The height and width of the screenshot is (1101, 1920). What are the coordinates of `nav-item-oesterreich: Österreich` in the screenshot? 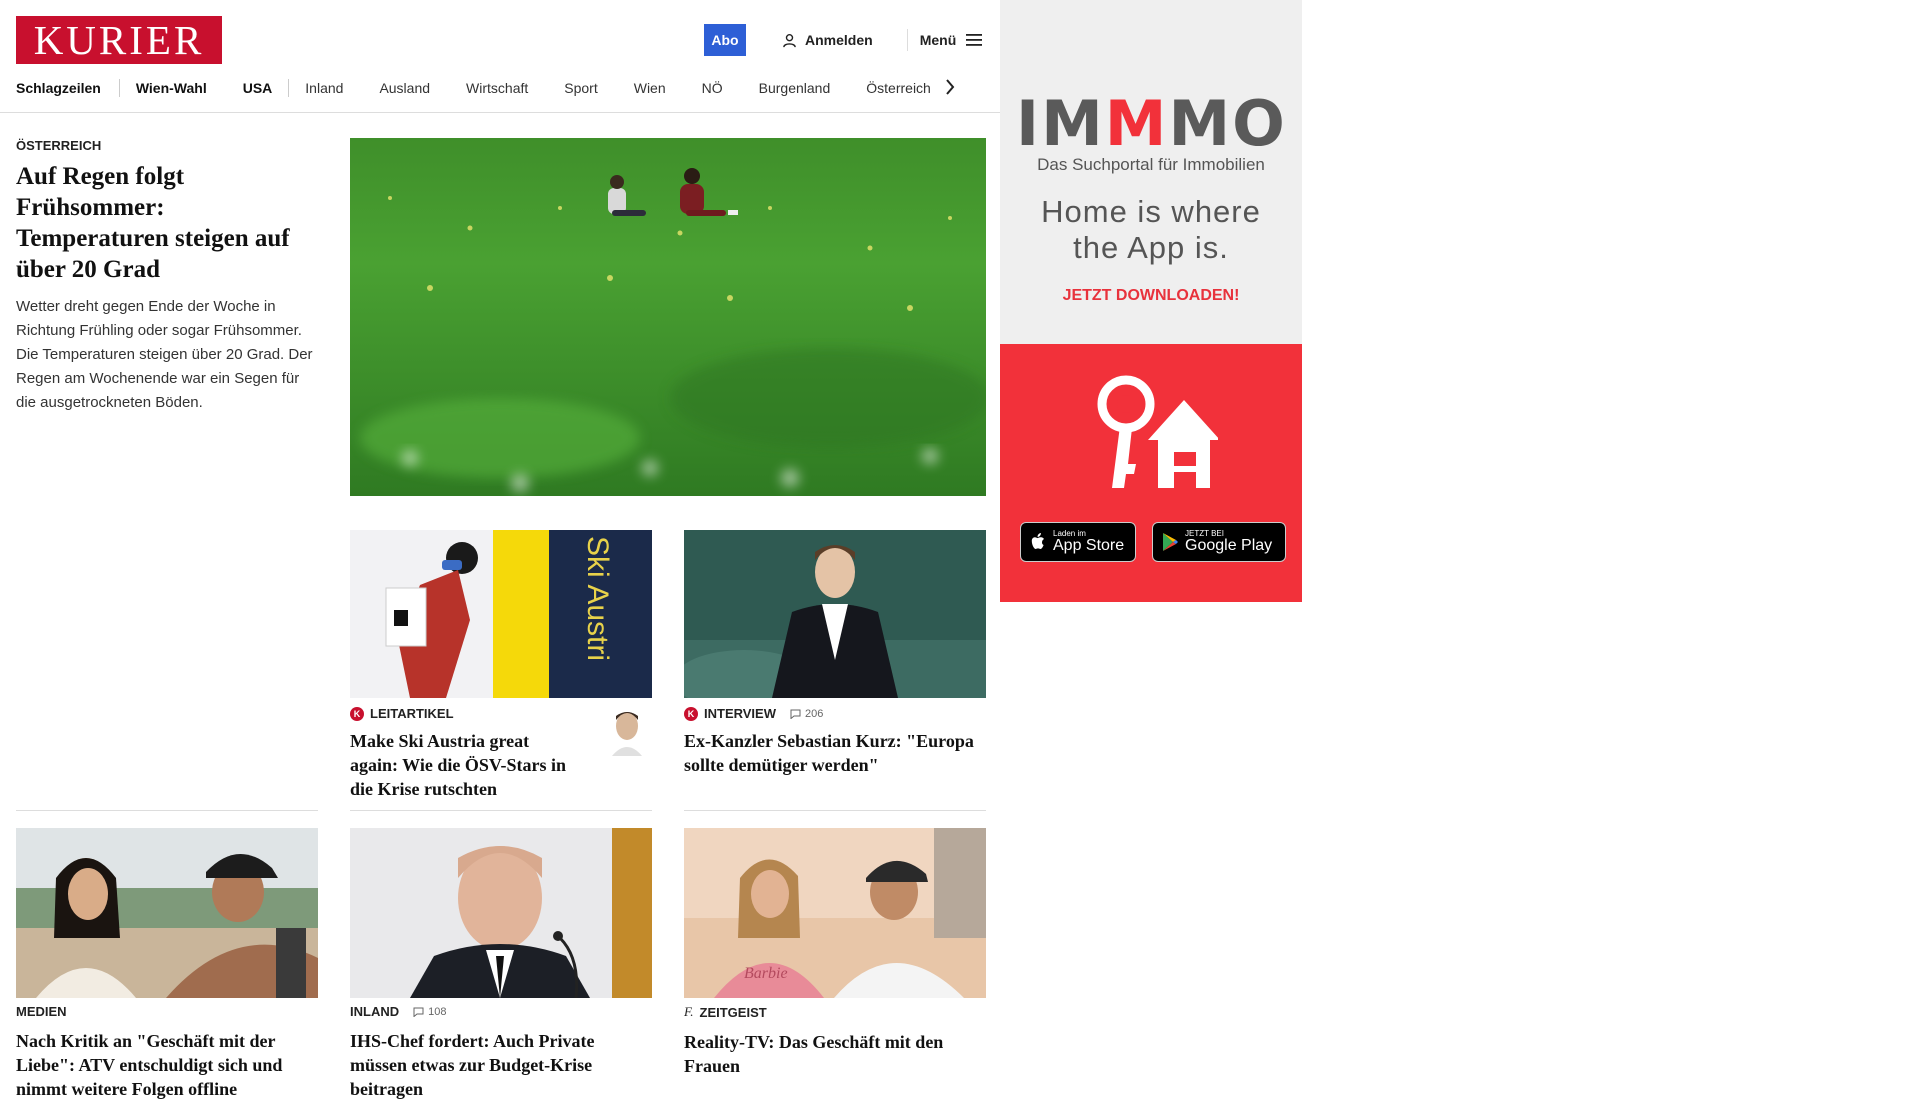 It's located at (898, 88).